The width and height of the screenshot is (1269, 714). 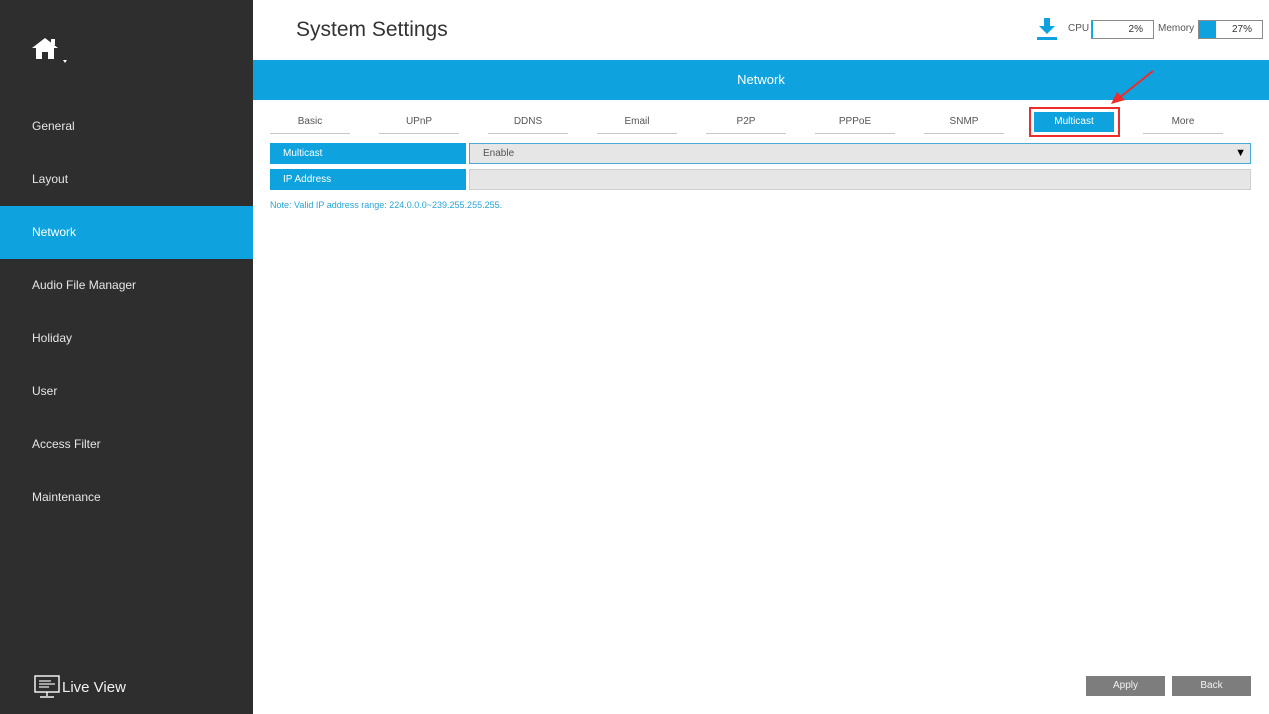 What do you see at coordinates (372, 29) in the screenshot?
I see `page-title: System Settings` at bounding box center [372, 29].